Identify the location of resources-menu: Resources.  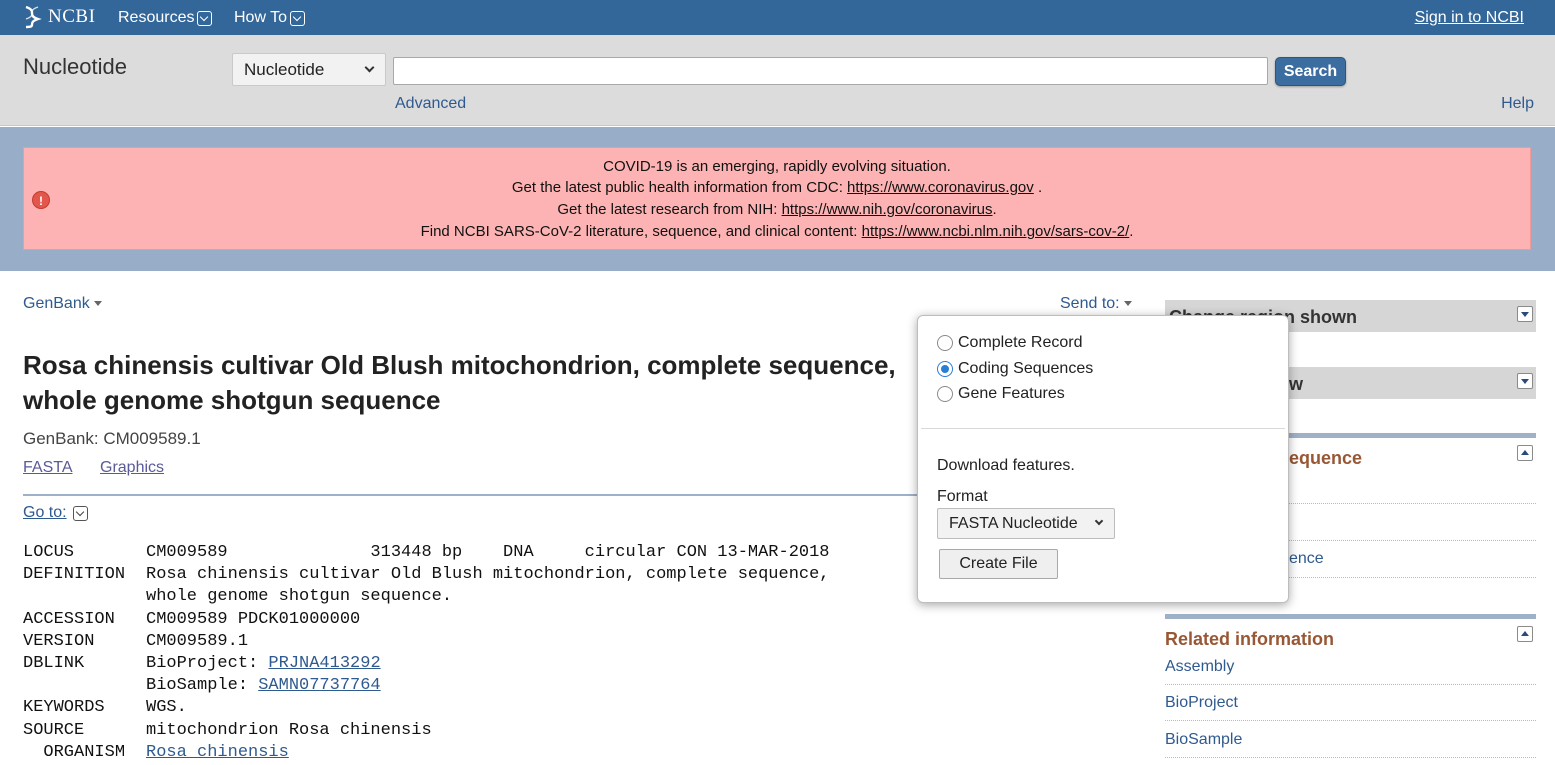
(165, 18).